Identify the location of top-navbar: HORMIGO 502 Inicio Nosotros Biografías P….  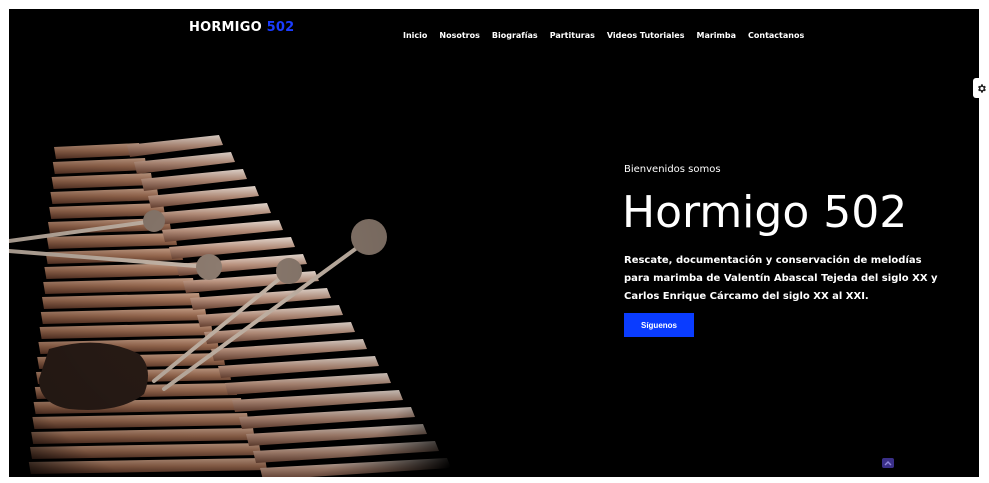
(494, 29).